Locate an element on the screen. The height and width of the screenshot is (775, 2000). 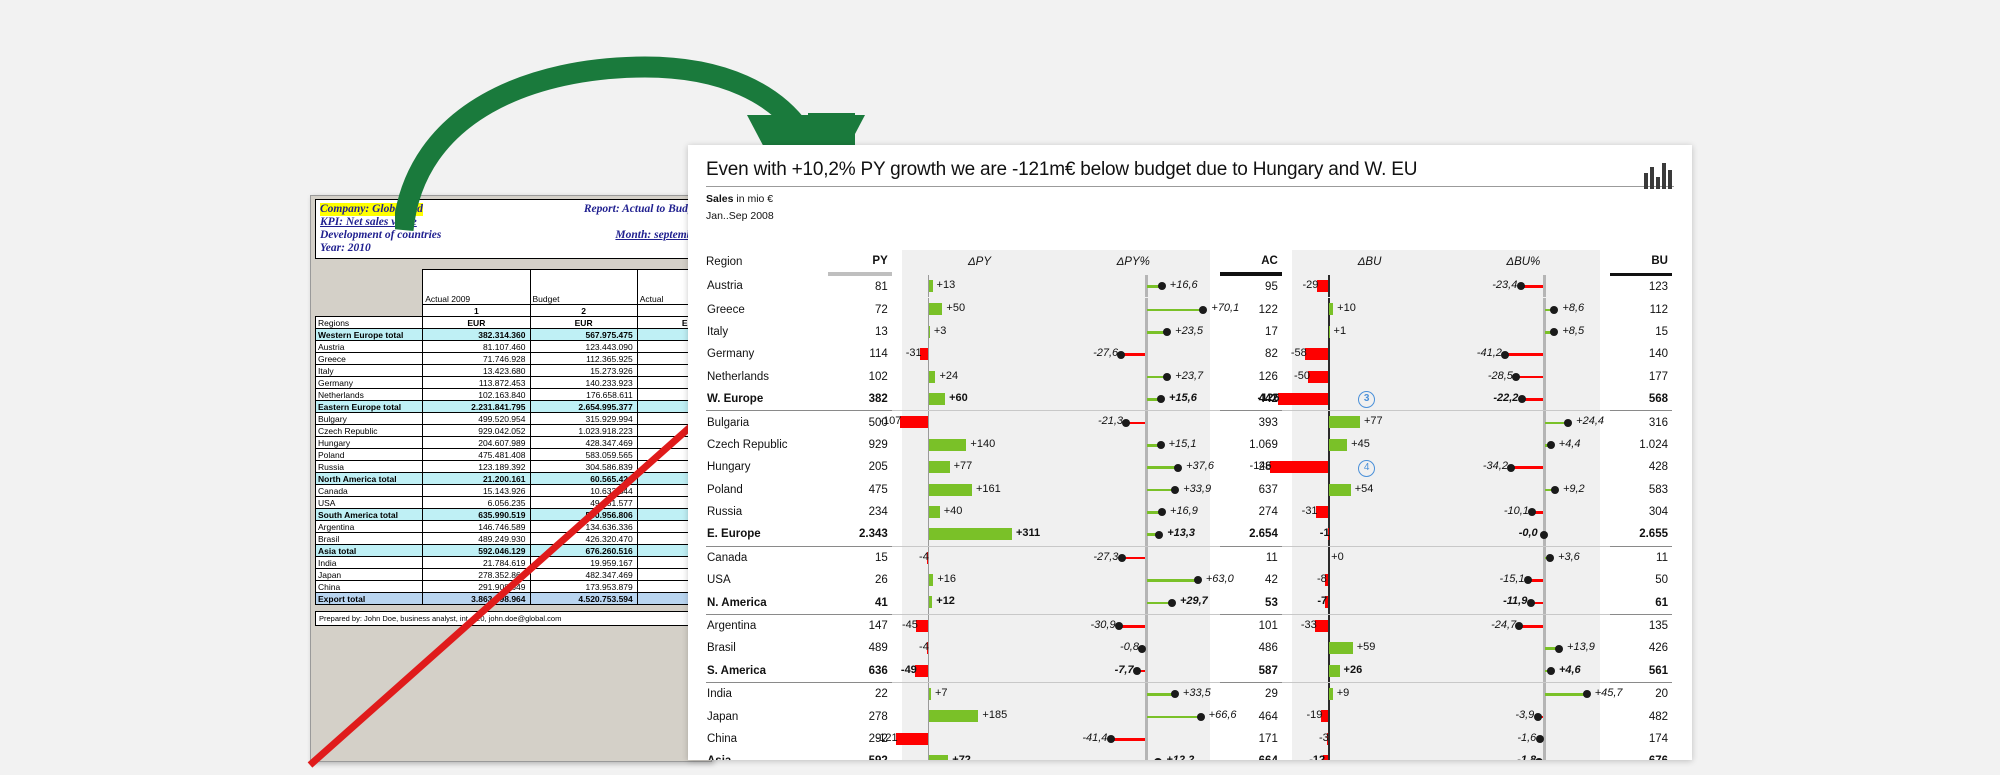
row-ac-value: 126 is located at coordinates (1251, 377).